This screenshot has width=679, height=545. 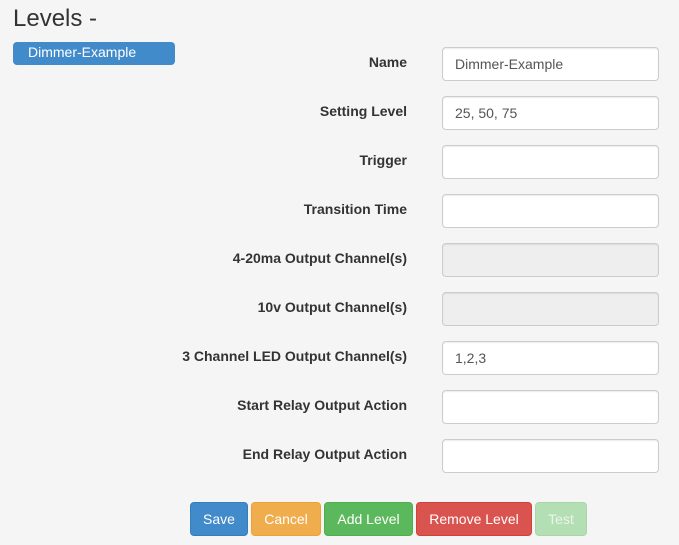 I want to click on form-row-start-relay: Start Relay Output Action, so click(x=339, y=407).